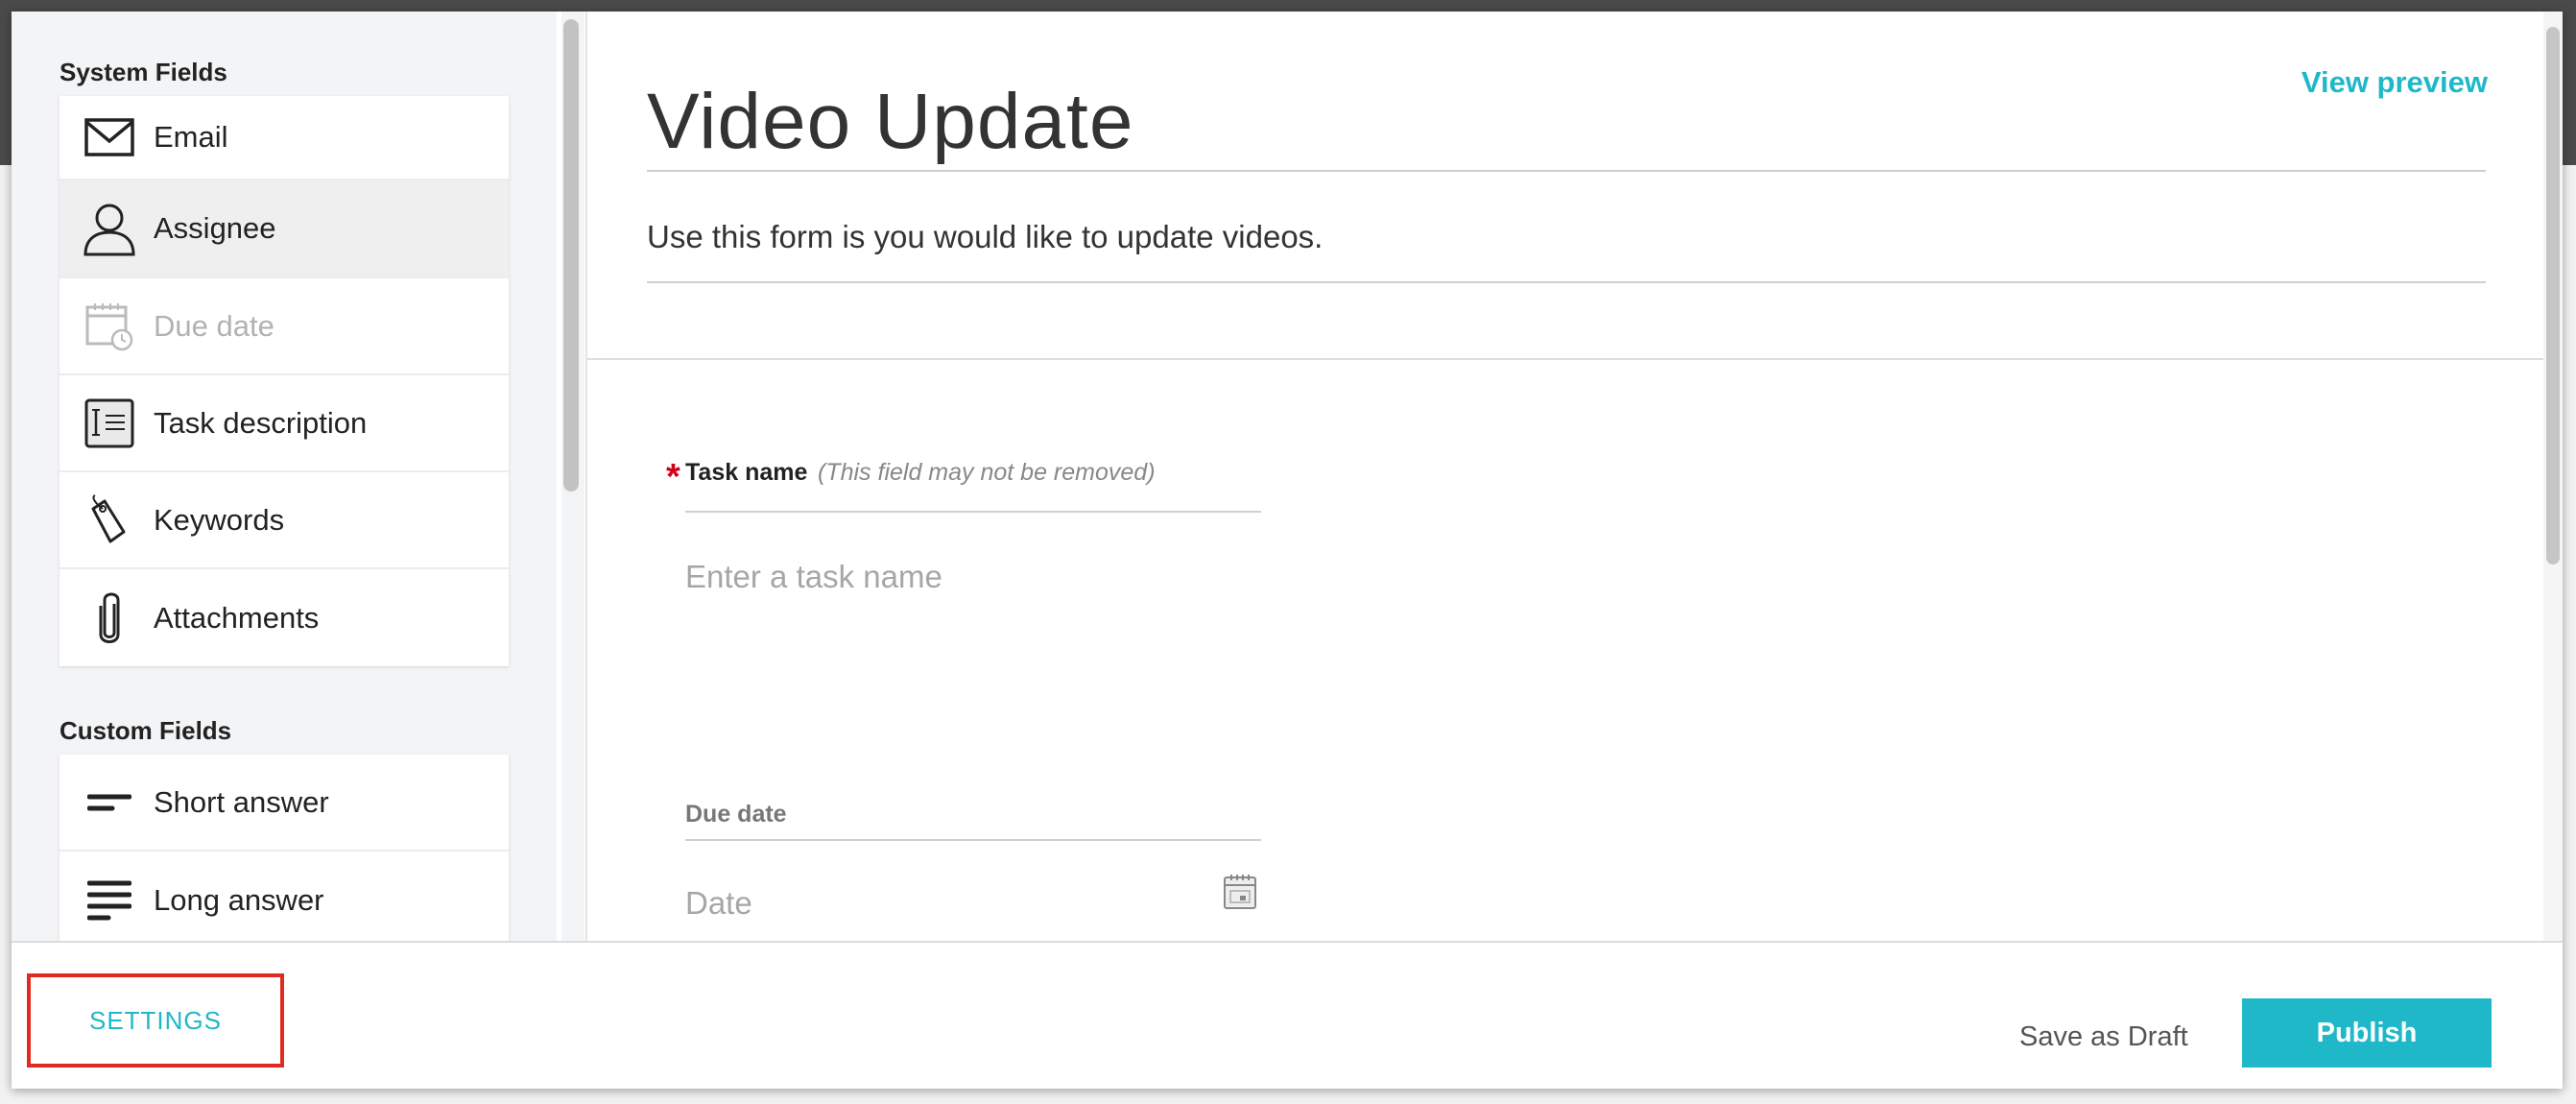 This screenshot has width=2576, height=1104. I want to click on save-draft-button: Save as Draft, so click(2103, 1037).